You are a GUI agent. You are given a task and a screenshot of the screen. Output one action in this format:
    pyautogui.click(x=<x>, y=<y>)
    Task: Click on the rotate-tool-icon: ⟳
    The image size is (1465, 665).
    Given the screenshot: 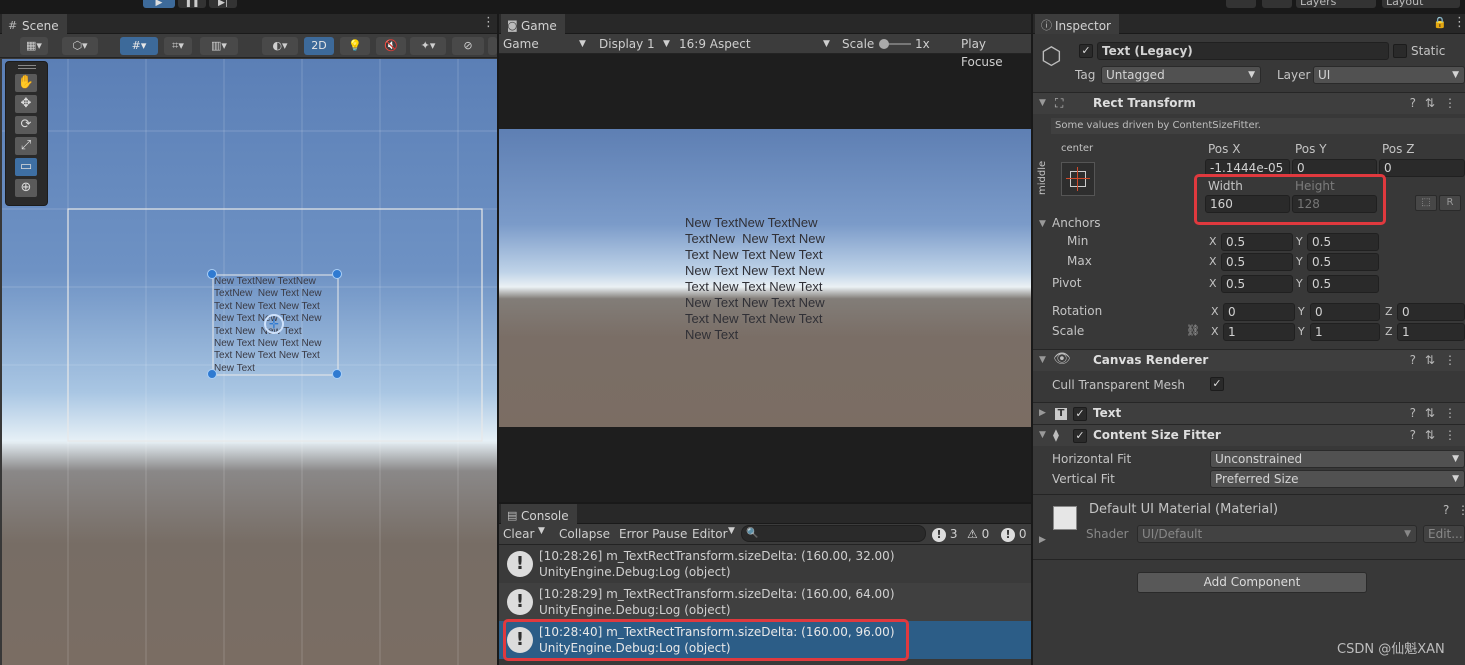 What is the action you would take?
    pyautogui.click(x=26, y=125)
    